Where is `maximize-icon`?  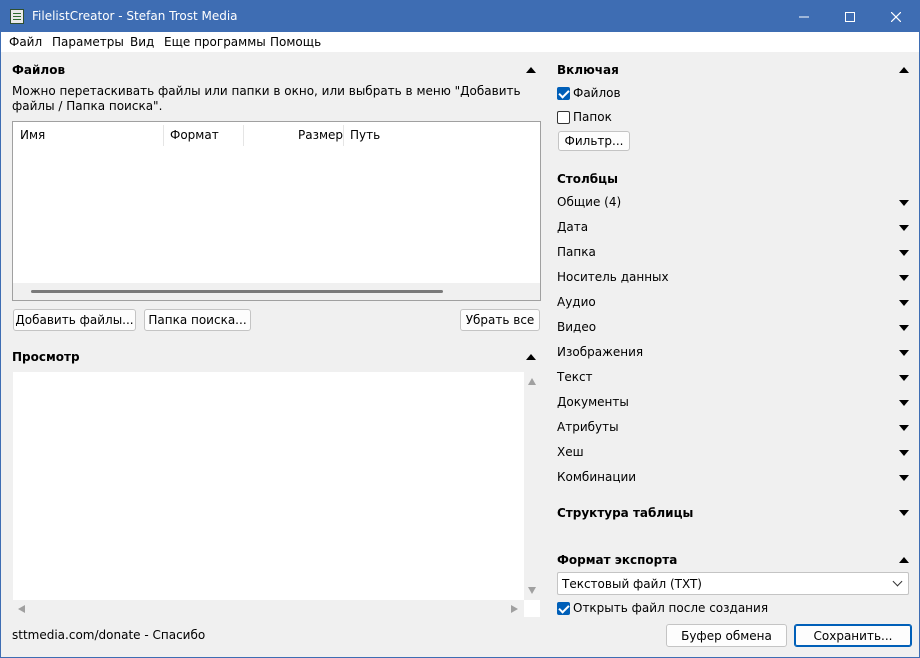 maximize-icon is located at coordinates (850, 16).